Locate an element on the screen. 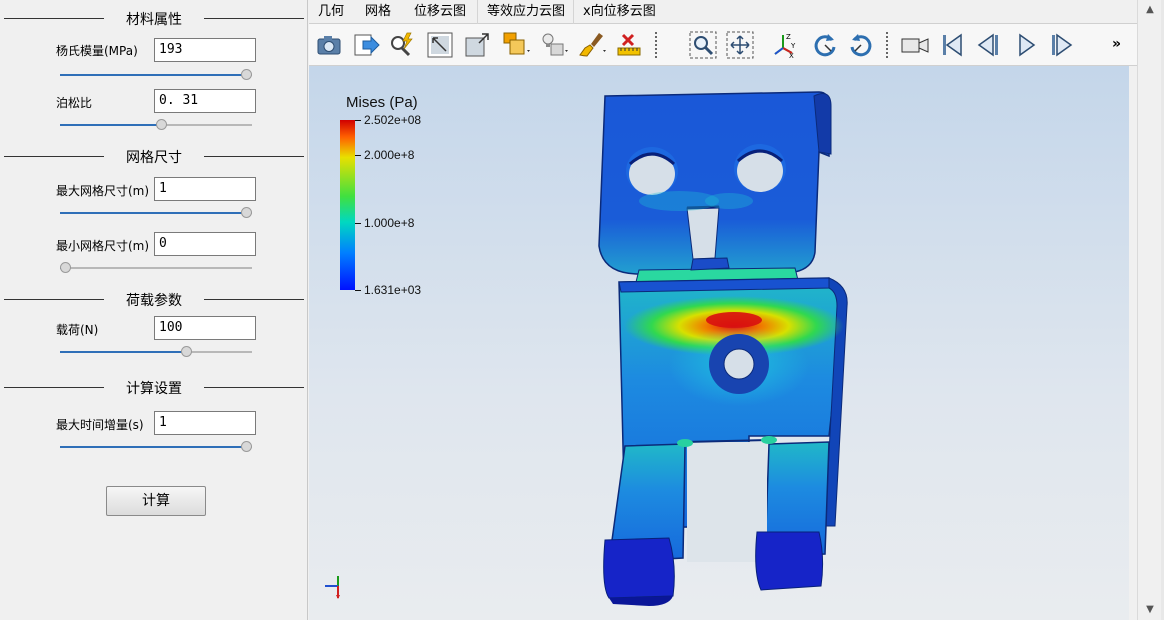 The image size is (1164, 620). group-material: 材料属性 is located at coordinates (154, 19).